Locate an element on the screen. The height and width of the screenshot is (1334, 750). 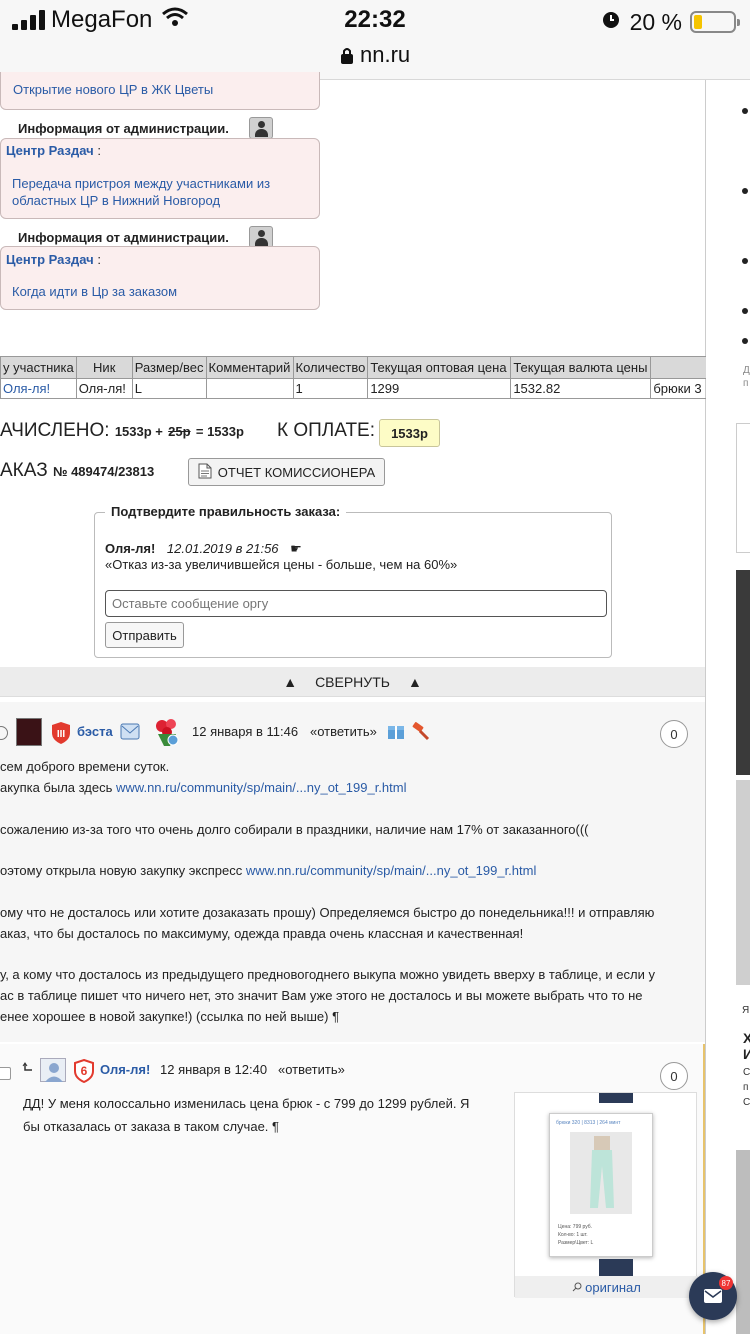
rank-icon: 6 is located at coordinates (84, 1073).